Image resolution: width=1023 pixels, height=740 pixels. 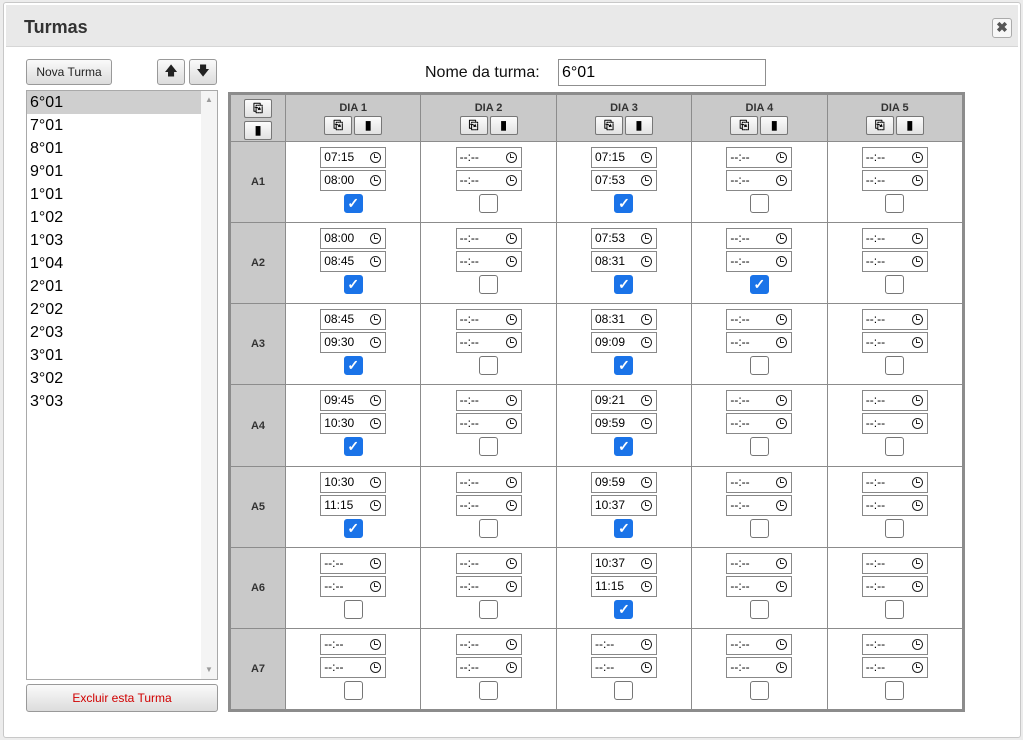 What do you see at coordinates (114, 355) in the screenshot?
I see `list-item: 3°01` at bounding box center [114, 355].